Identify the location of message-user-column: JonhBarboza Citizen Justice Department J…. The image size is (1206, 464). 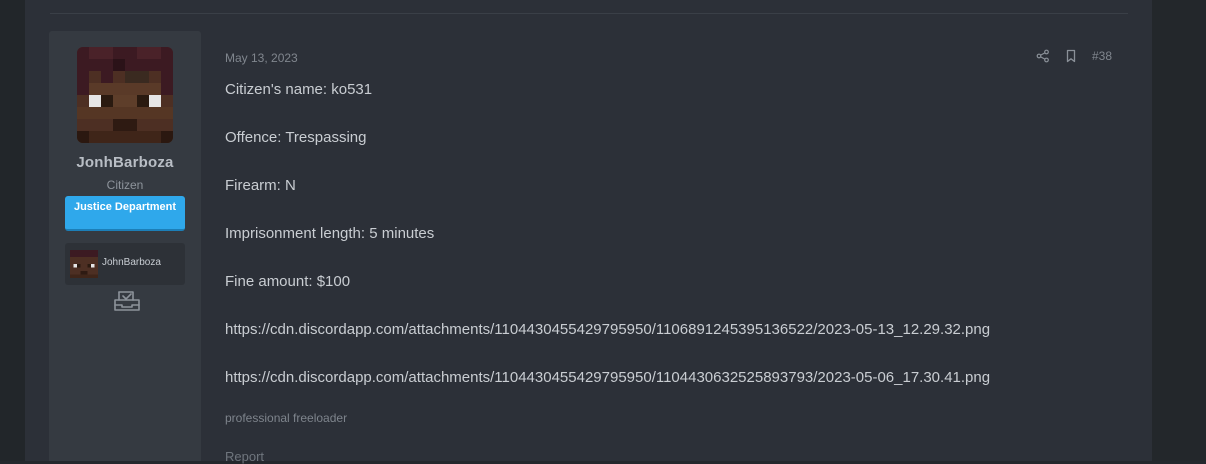
(125, 246).